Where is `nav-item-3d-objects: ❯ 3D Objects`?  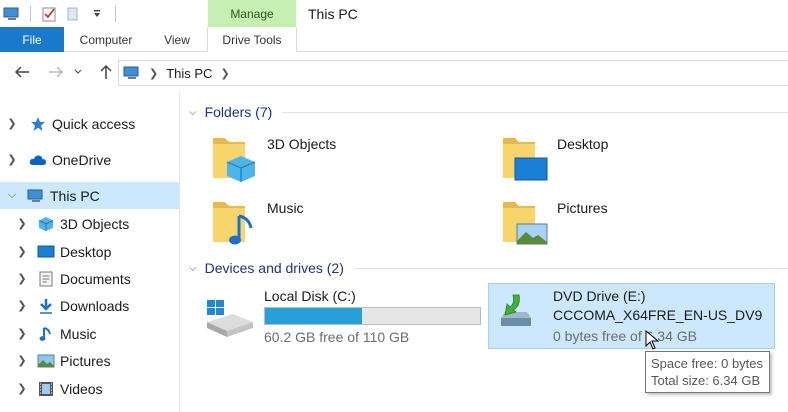
nav-item-3d-objects: ❯ 3D Objects is located at coordinates (89, 223).